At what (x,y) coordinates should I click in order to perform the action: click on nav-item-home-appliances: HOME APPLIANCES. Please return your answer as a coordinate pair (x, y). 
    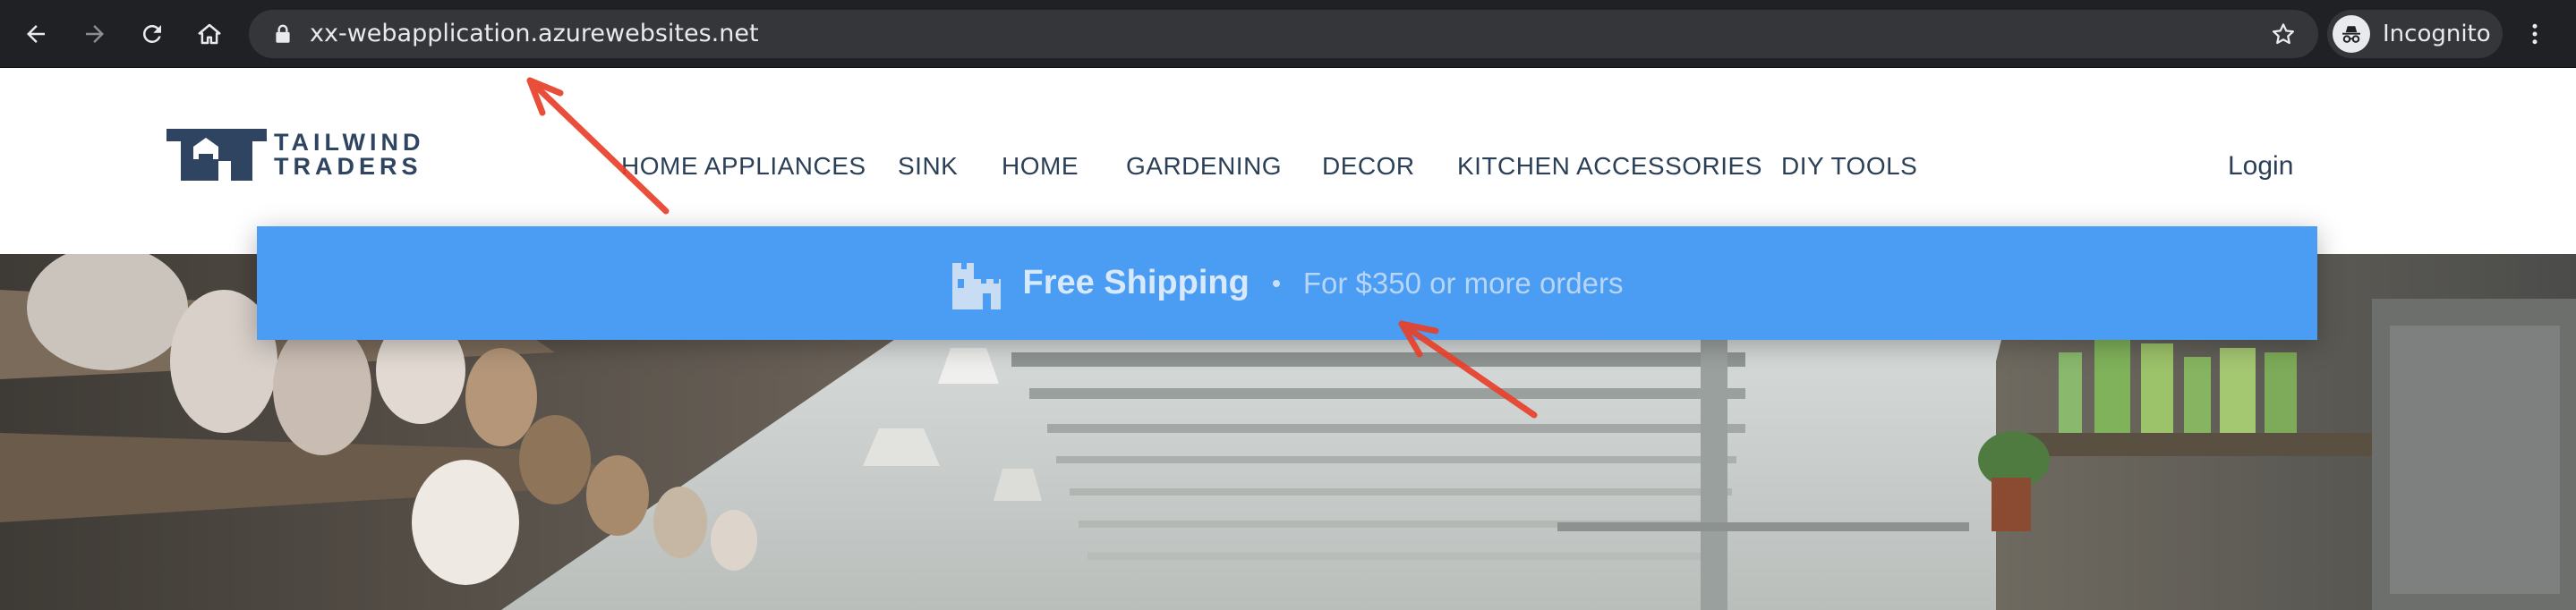
    Looking at the image, I should click on (743, 166).